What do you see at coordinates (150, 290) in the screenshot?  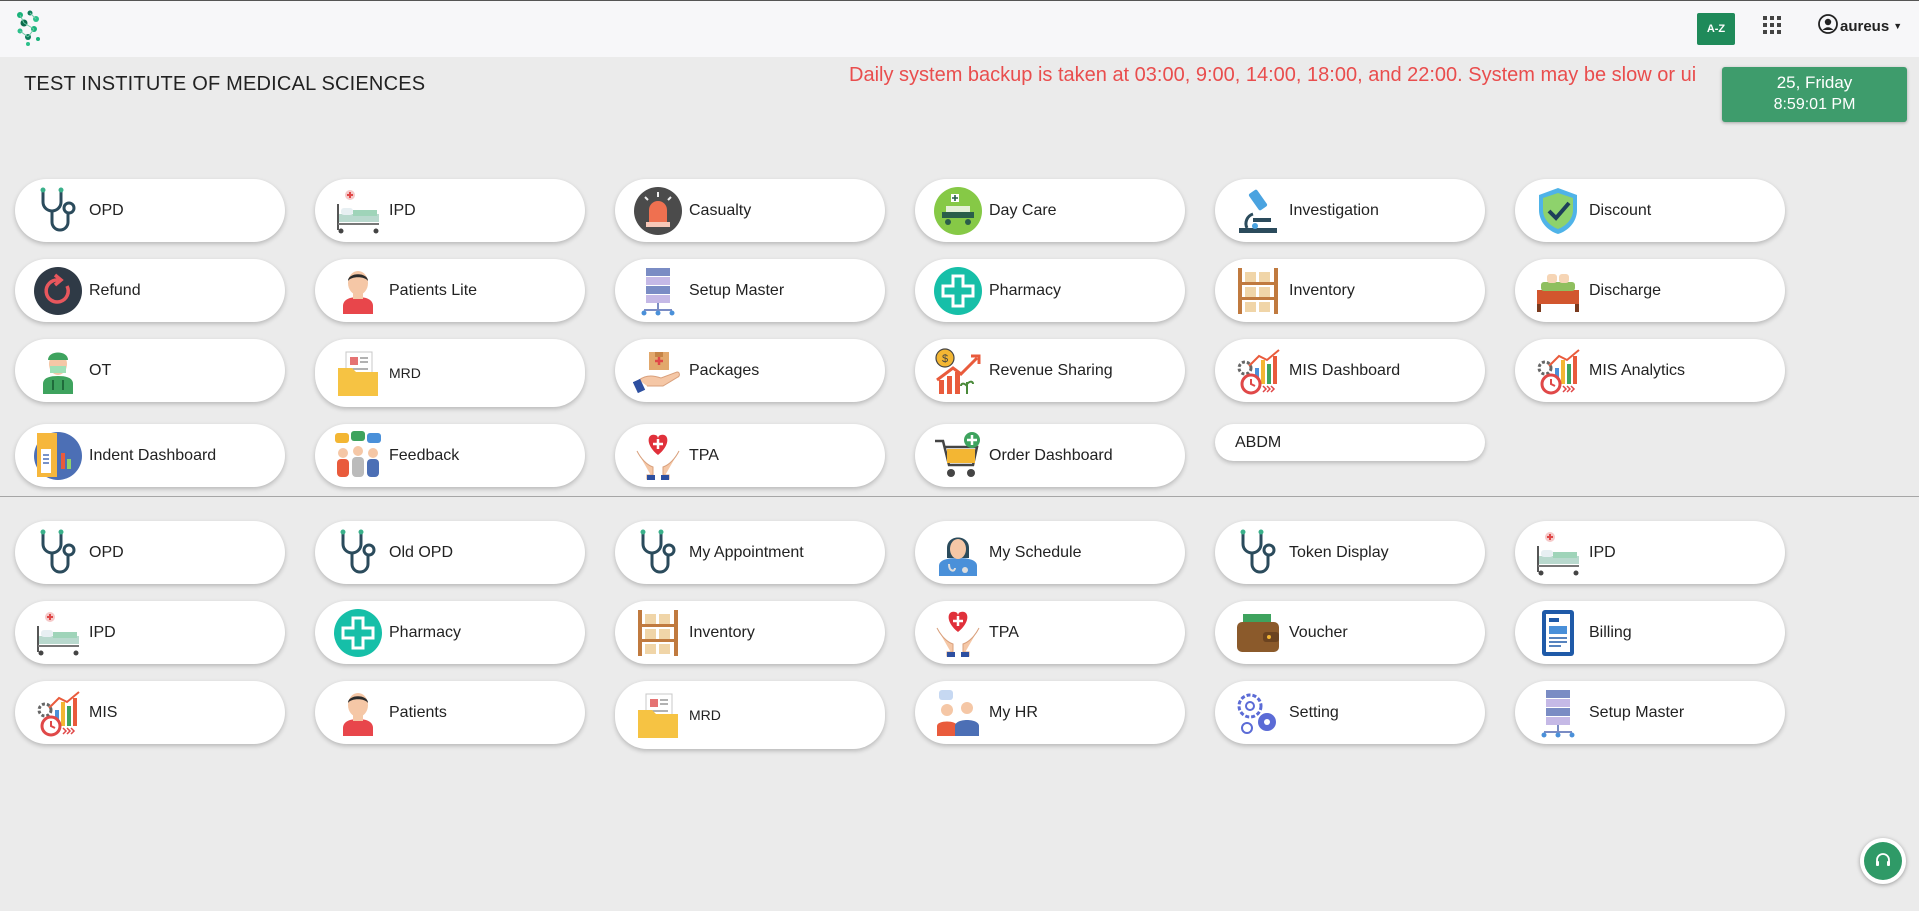 I see `modules-tile-refund: Refund` at bounding box center [150, 290].